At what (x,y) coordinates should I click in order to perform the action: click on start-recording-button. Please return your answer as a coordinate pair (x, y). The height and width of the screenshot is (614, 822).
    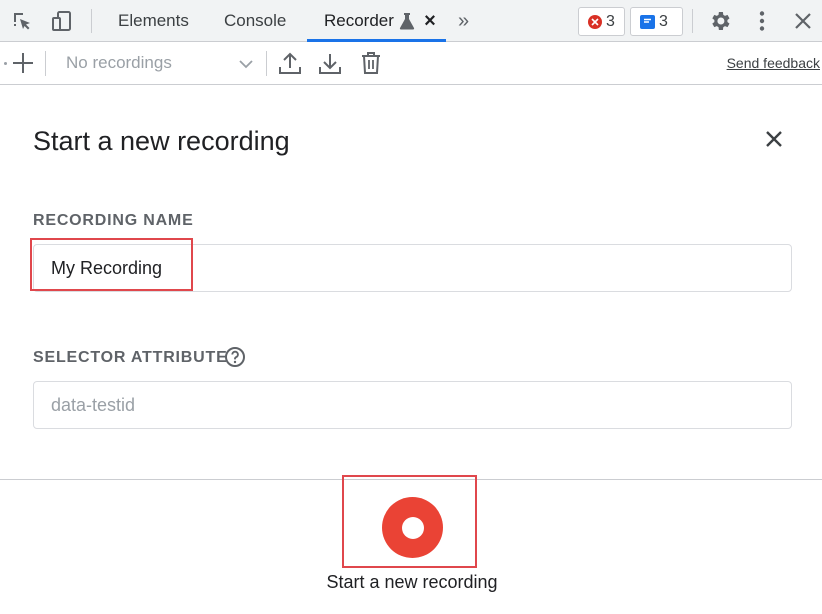
    Looking at the image, I should click on (412, 527).